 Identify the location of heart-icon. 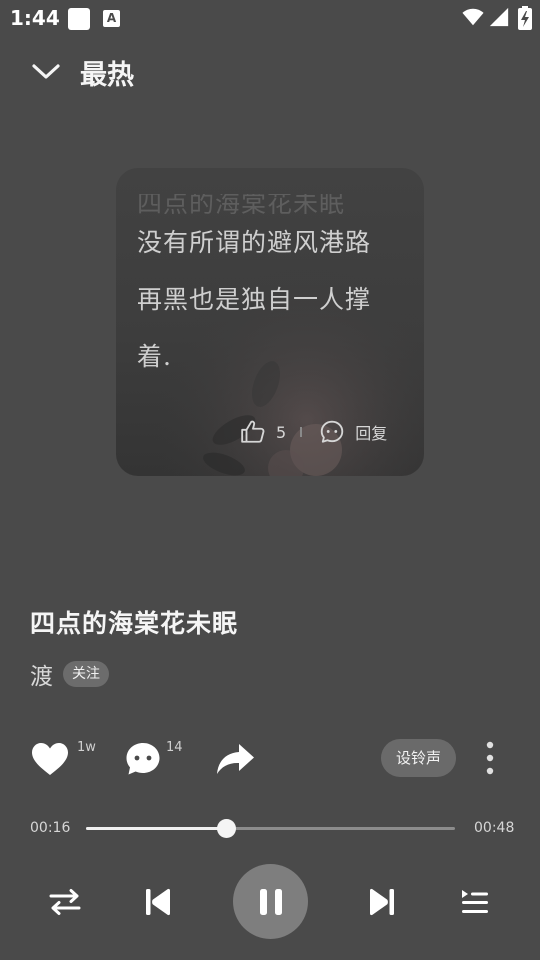
(50, 759).